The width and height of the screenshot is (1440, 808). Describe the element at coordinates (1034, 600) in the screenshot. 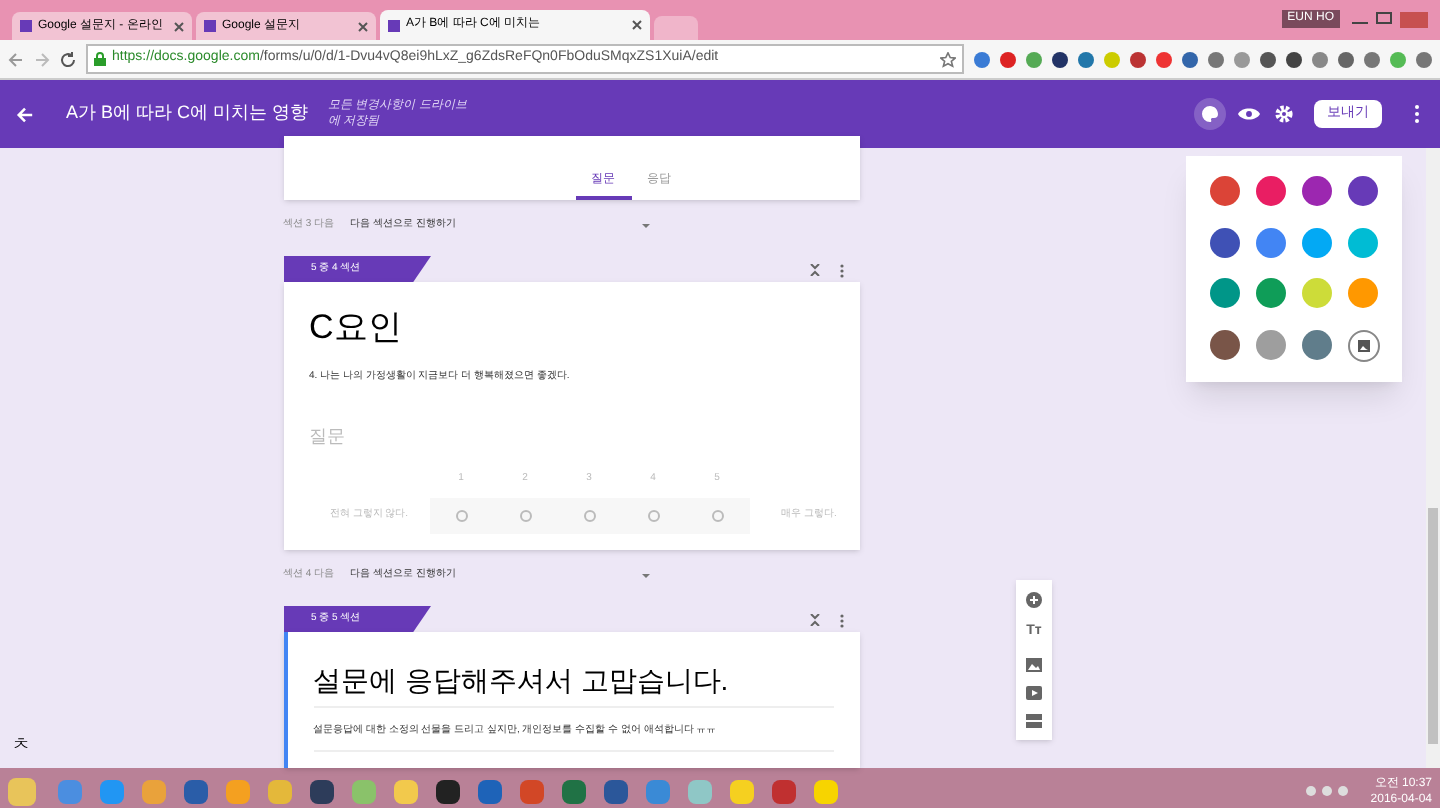

I see `add-question-icon` at that location.